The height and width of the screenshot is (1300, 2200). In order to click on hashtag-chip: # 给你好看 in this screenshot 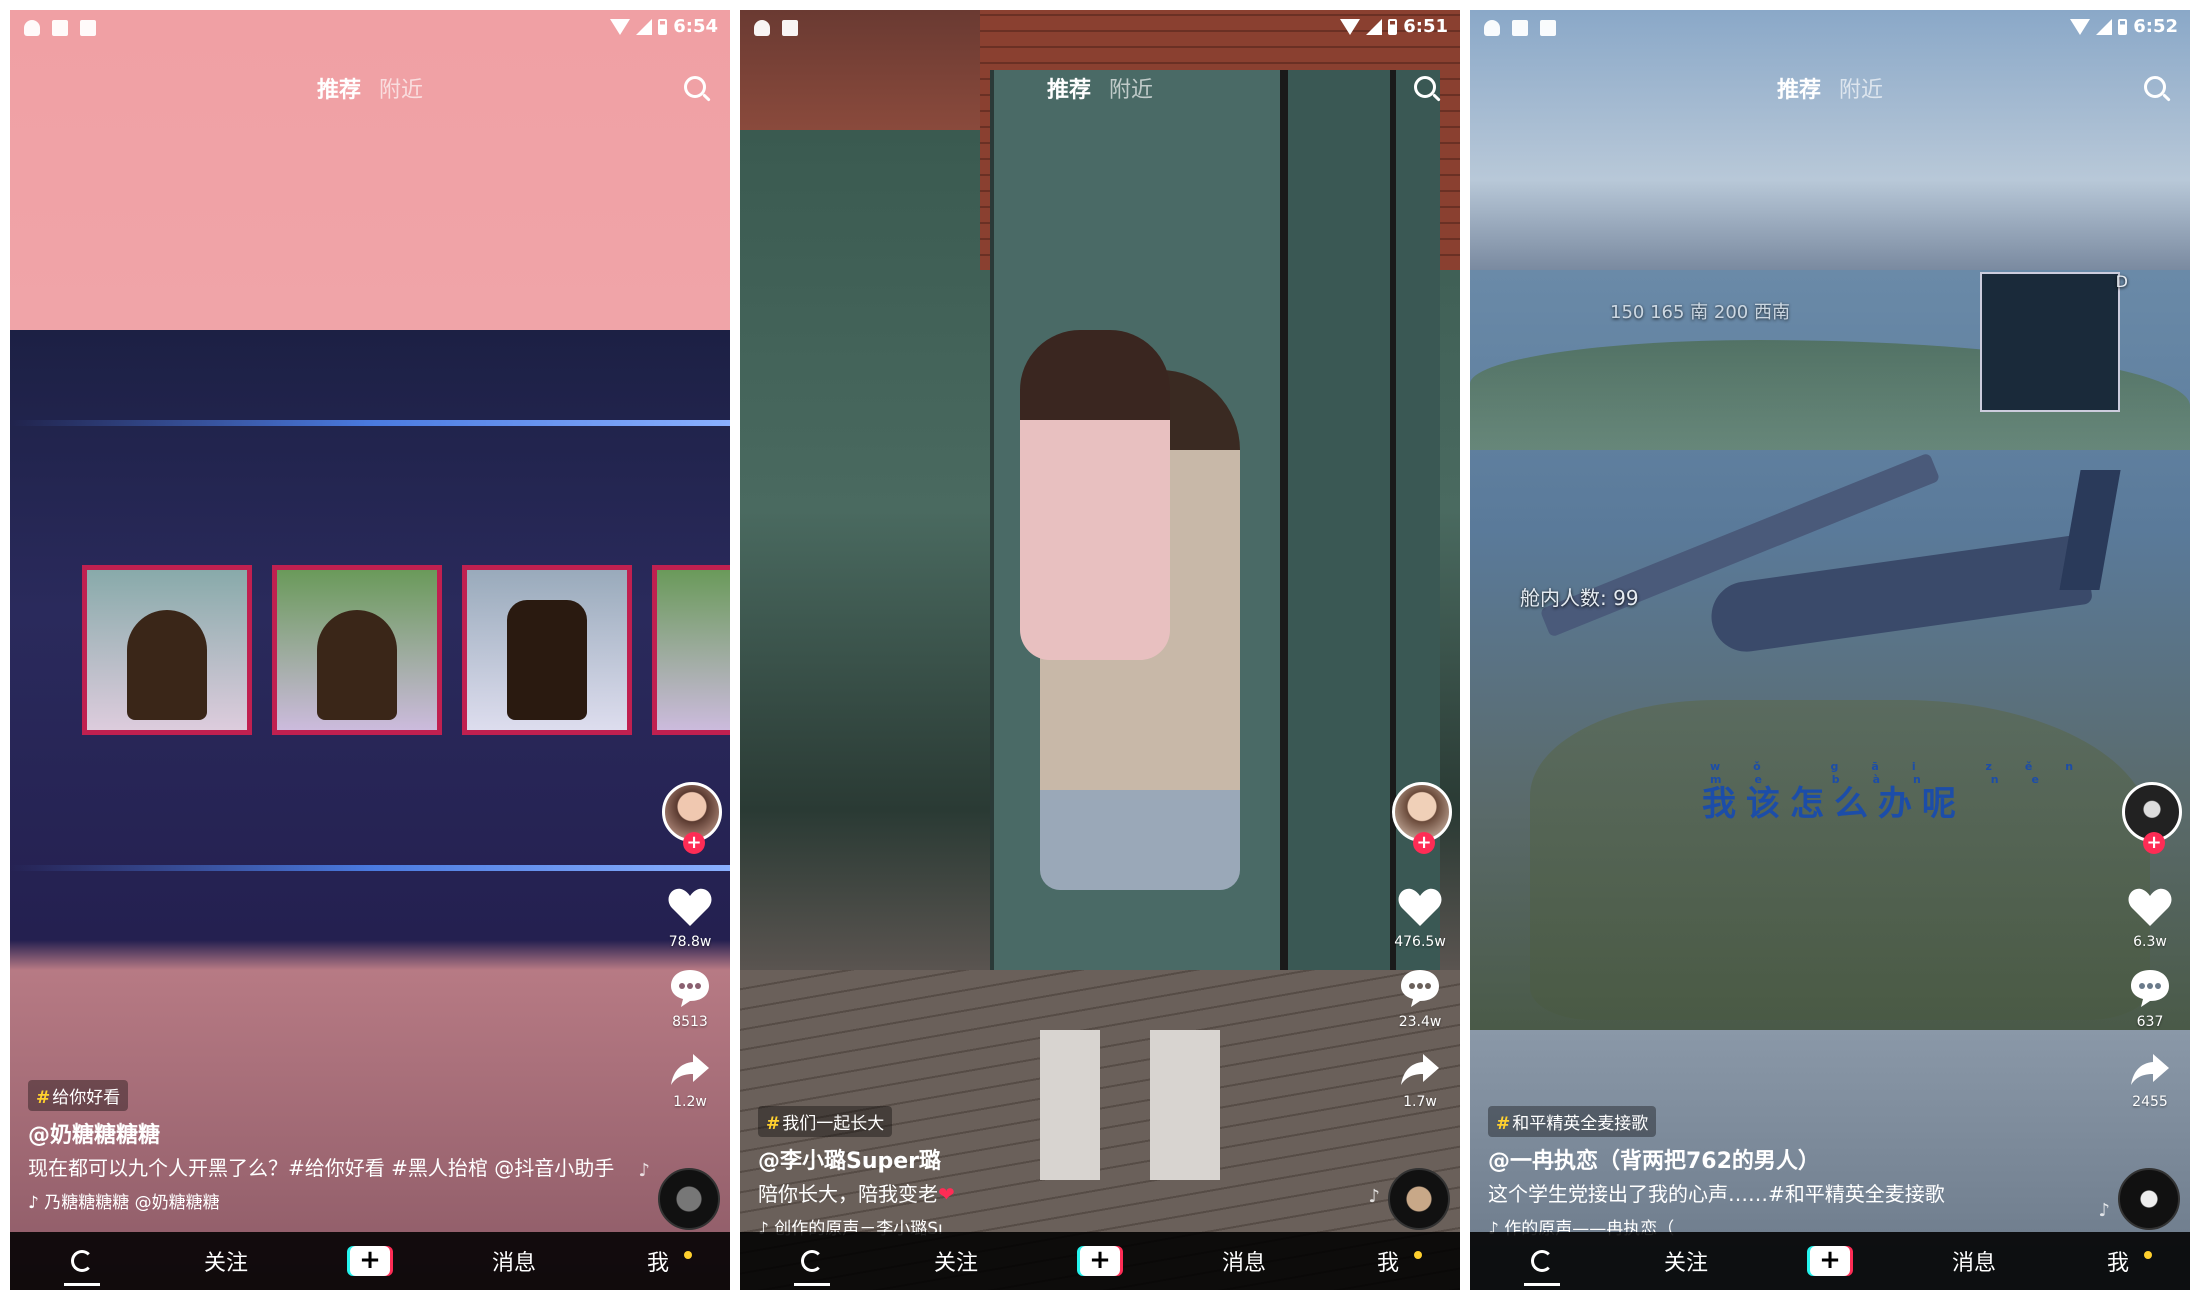, I will do `click(78, 1095)`.